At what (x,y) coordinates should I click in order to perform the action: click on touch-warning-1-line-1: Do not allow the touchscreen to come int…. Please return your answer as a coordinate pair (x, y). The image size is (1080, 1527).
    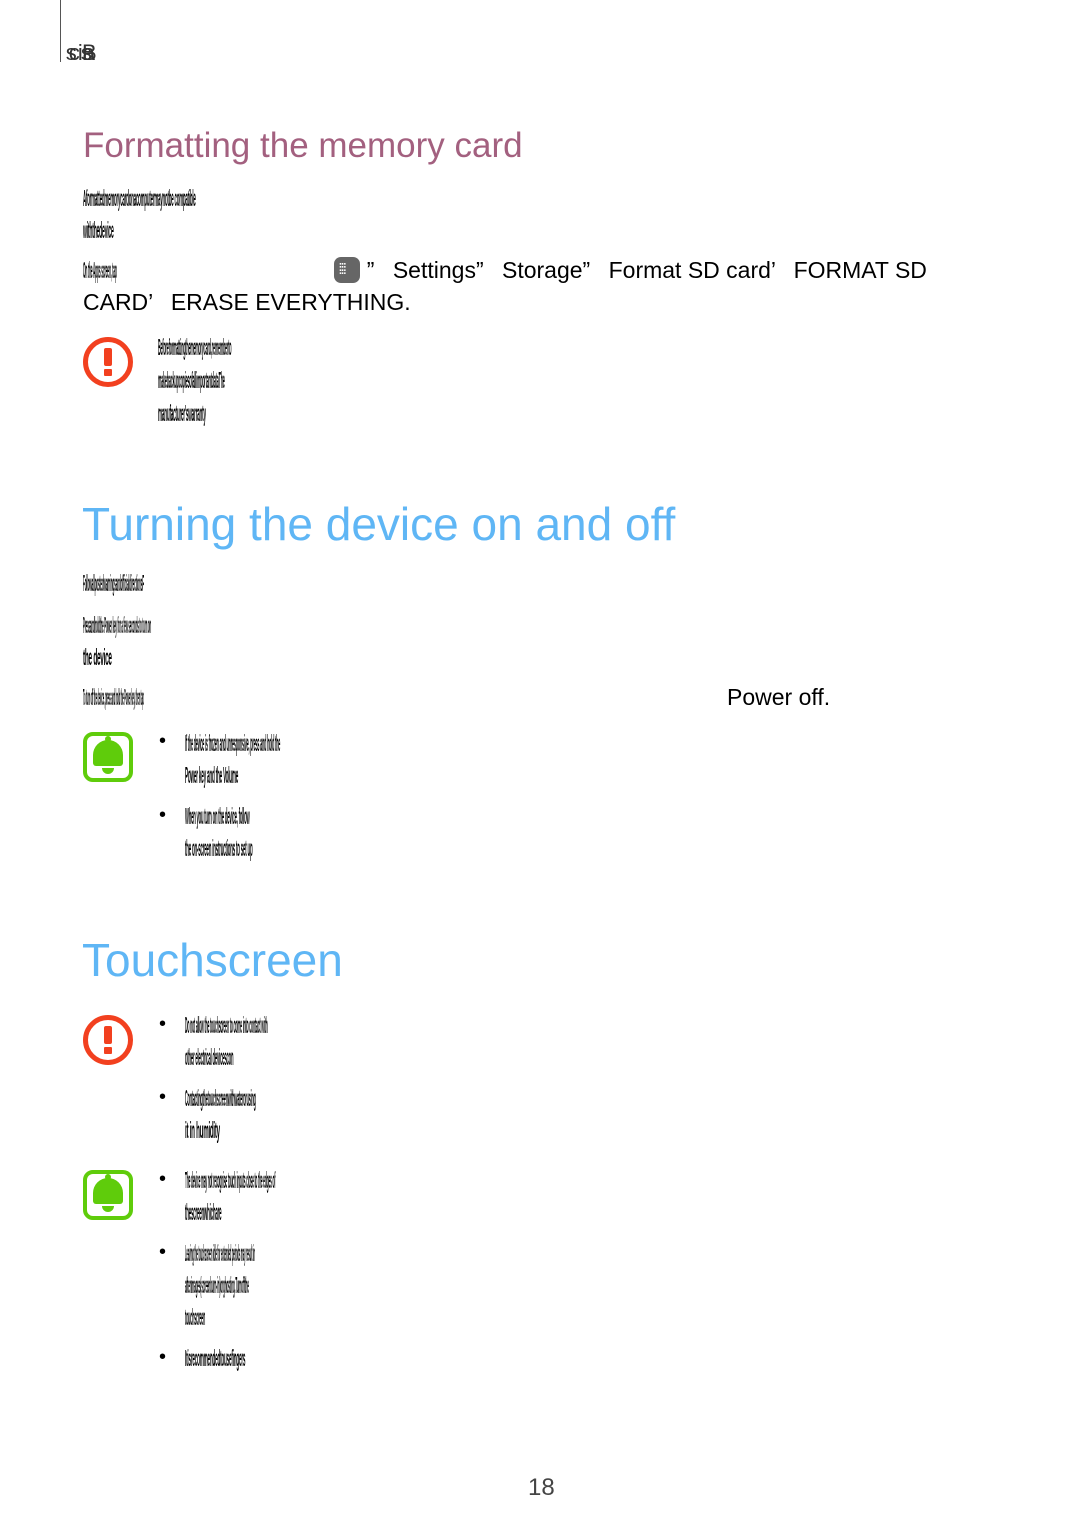
    Looking at the image, I should click on (226, 1025).